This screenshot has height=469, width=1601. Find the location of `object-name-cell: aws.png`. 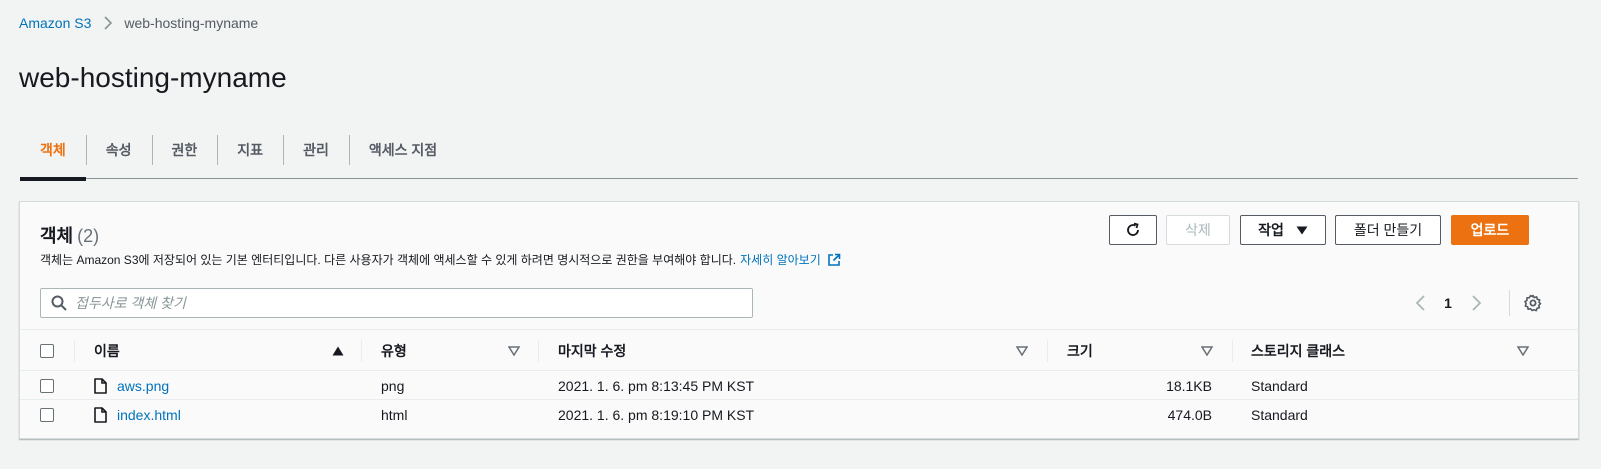

object-name-cell: aws.png is located at coordinates (131, 385).